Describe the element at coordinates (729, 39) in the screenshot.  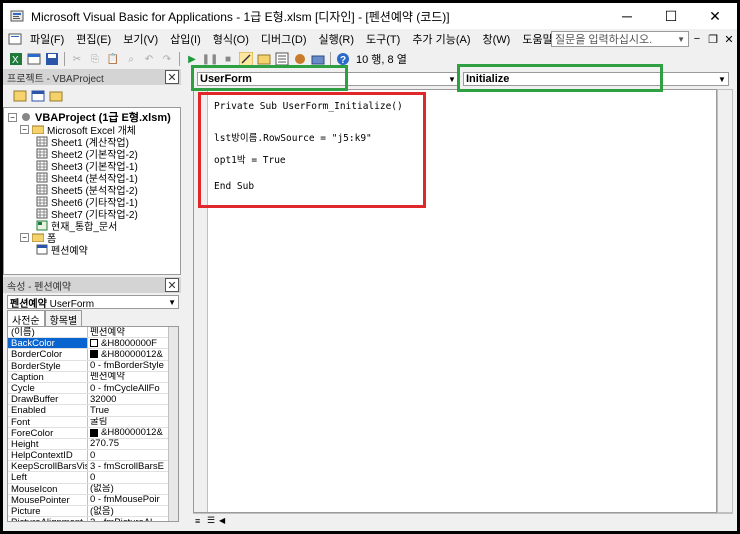
I see `mdi-close-button: ✕` at that location.